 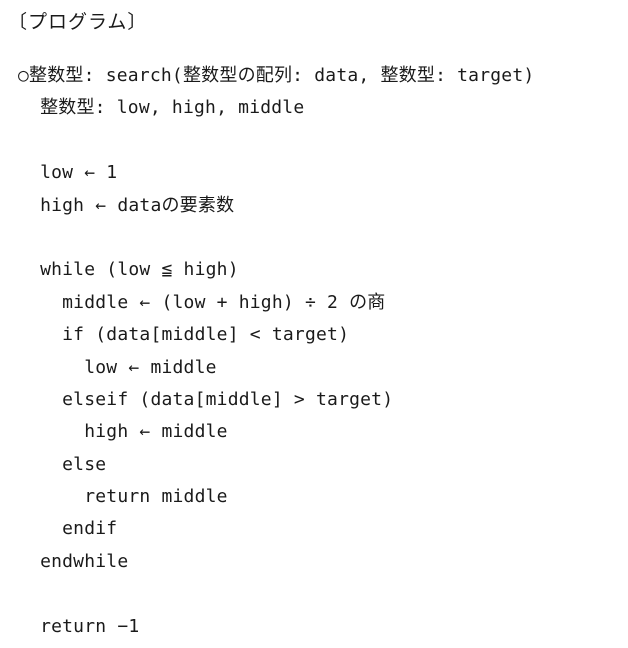 I want to click on code-line-endif: endif, so click(x=68, y=529).